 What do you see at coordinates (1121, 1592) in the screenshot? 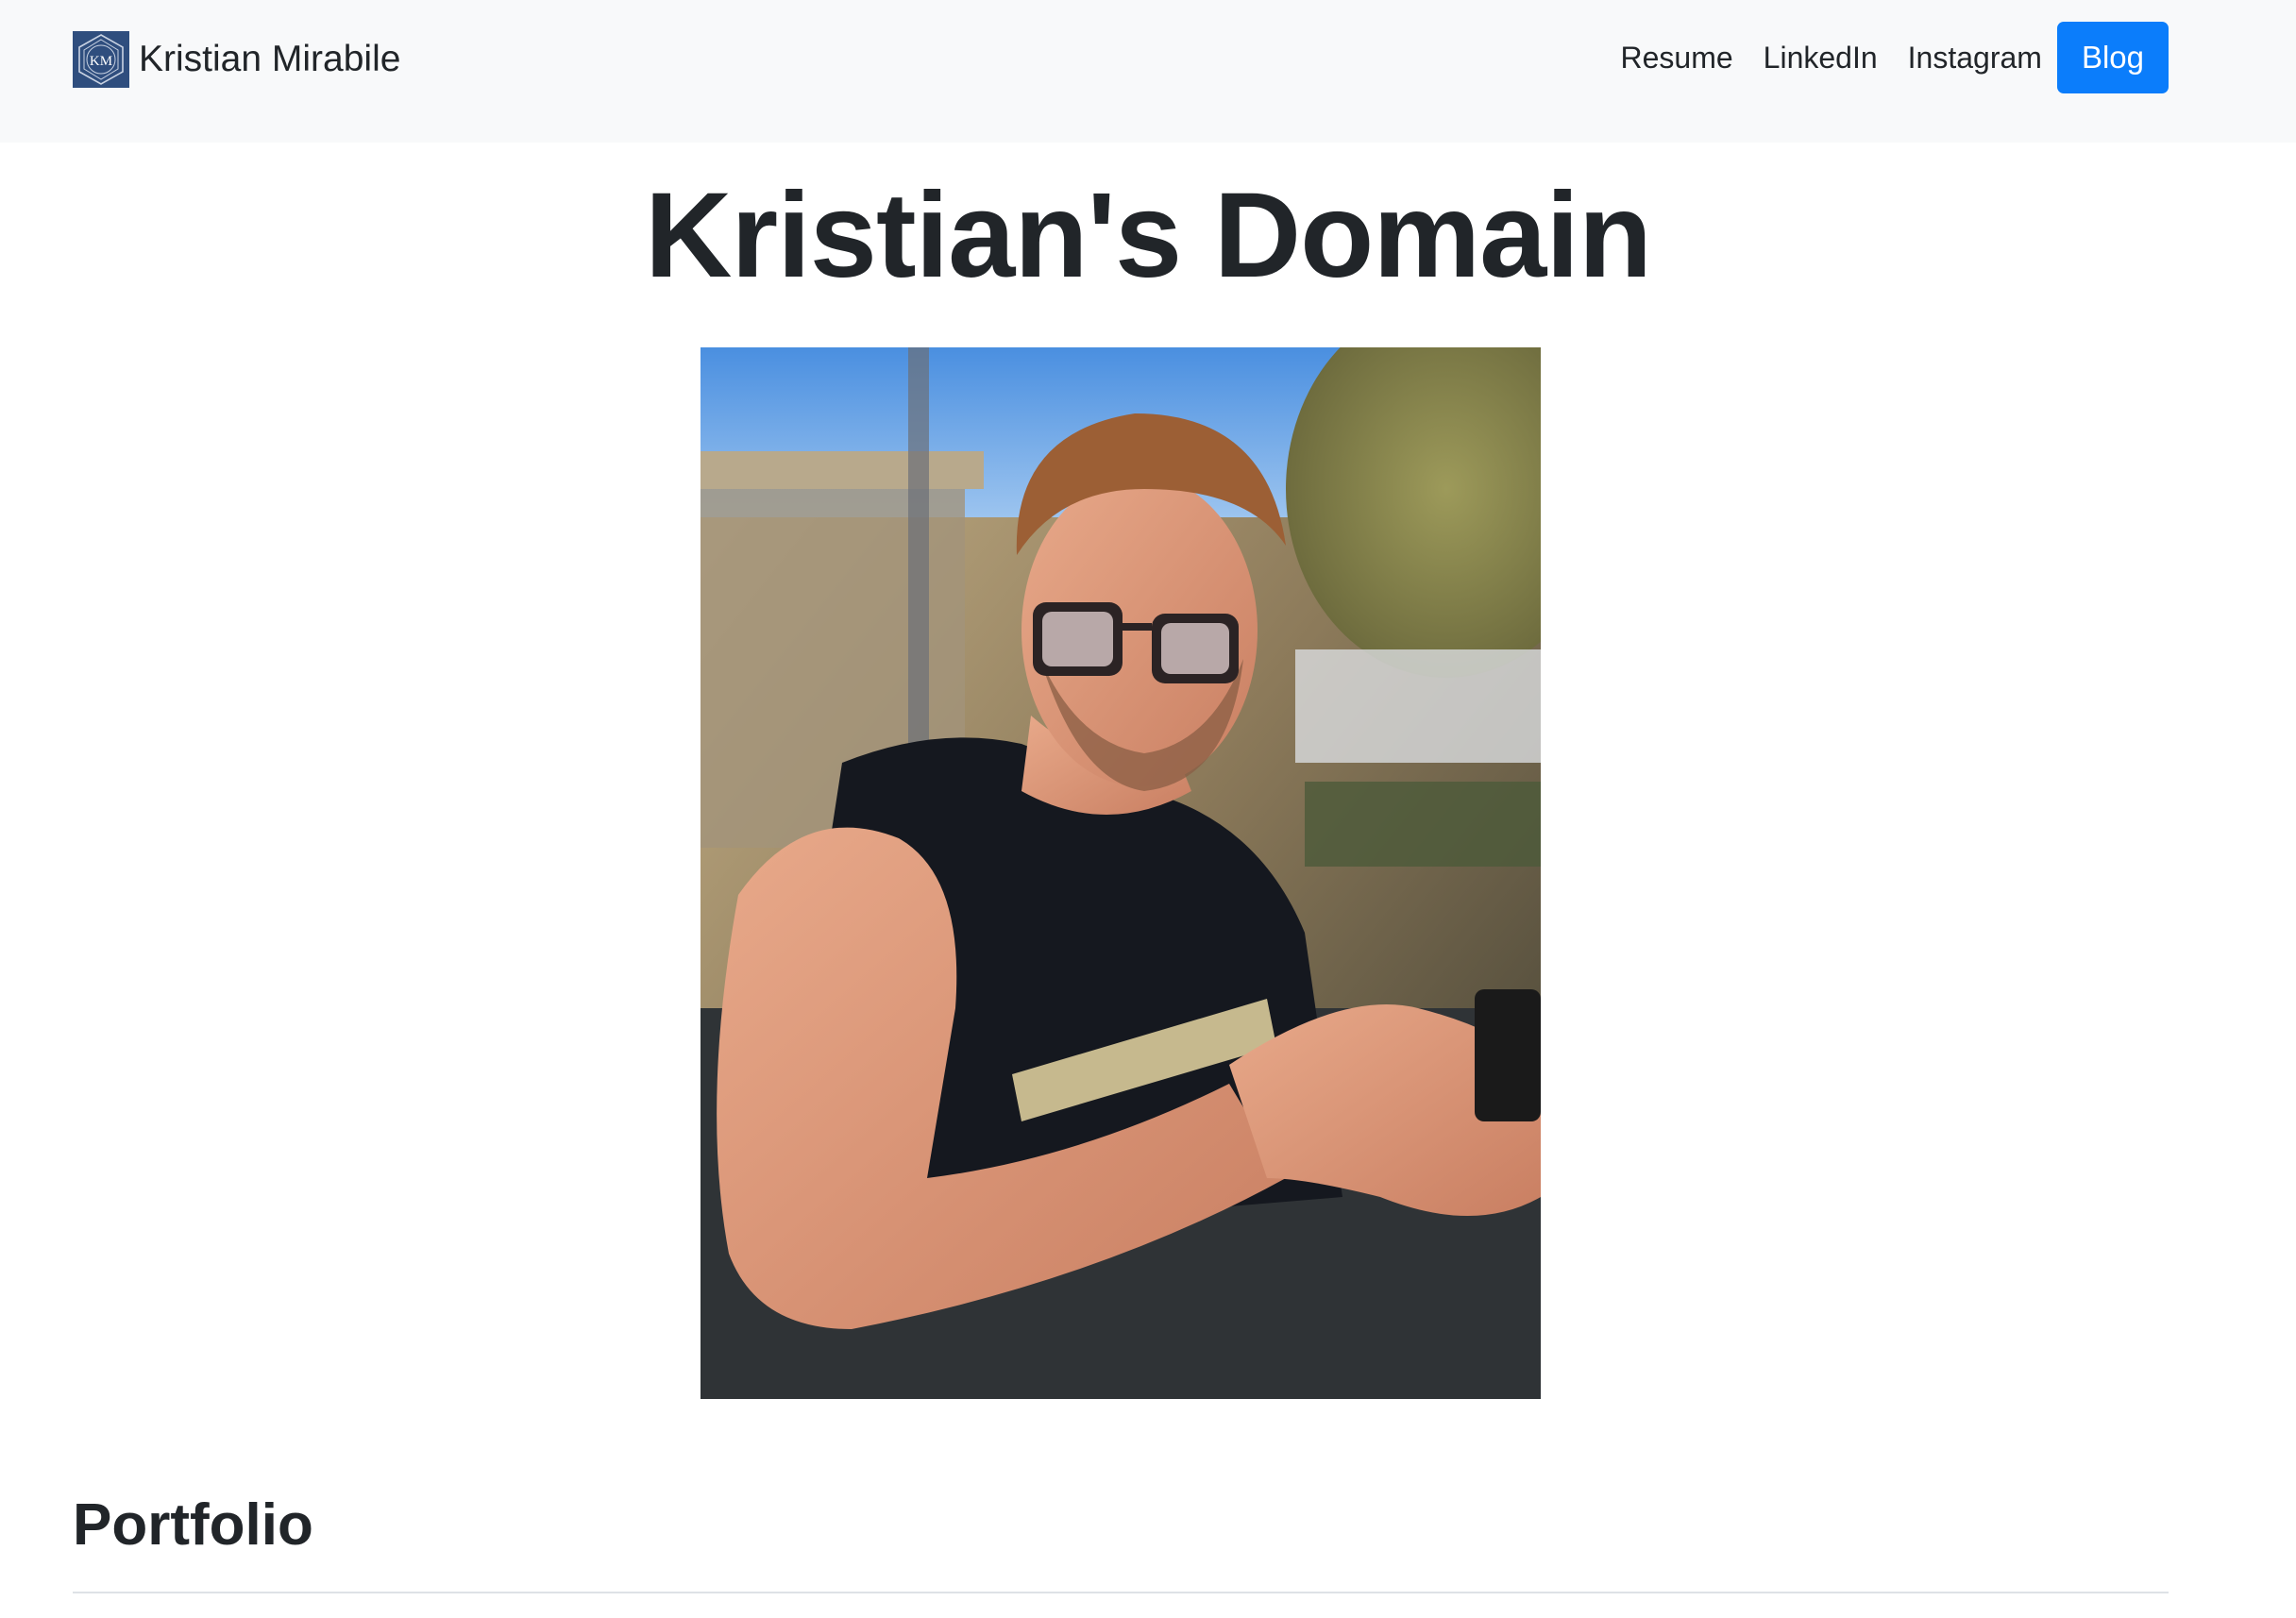
I see `section-divider` at bounding box center [1121, 1592].